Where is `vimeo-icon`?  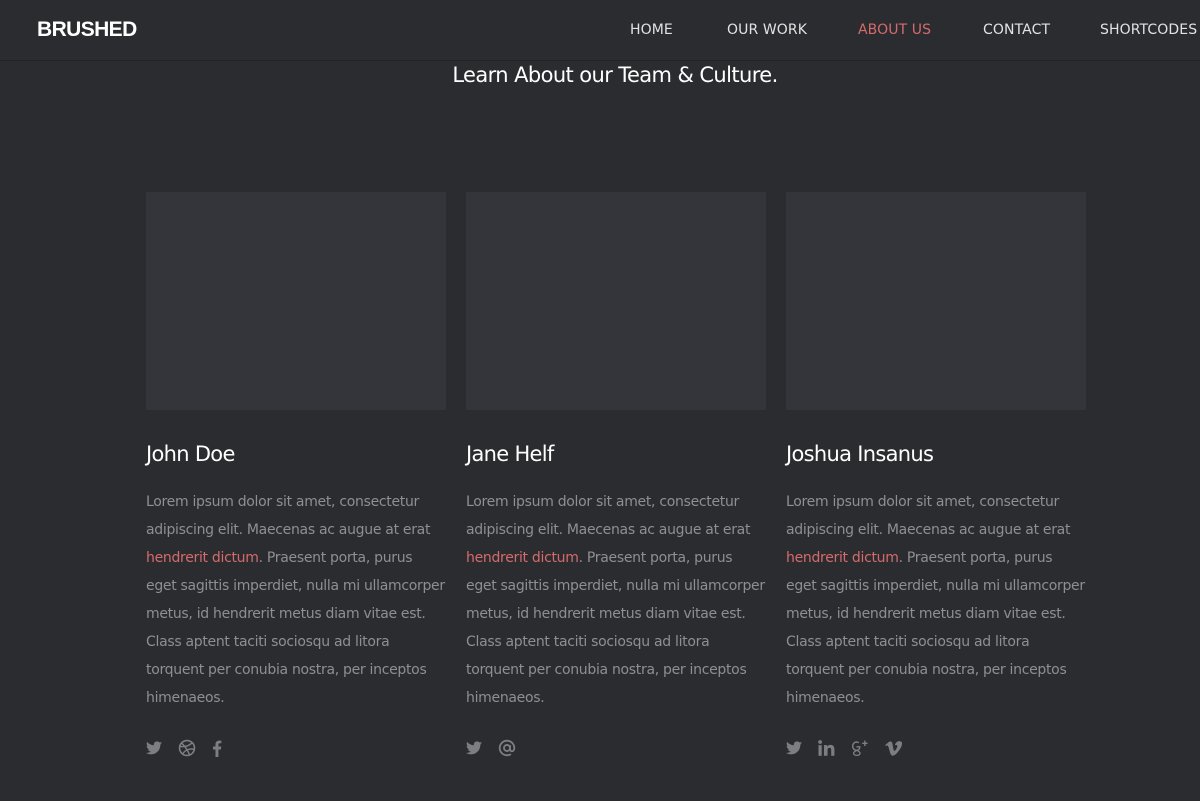
vimeo-icon is located at coordinates (893, 748).